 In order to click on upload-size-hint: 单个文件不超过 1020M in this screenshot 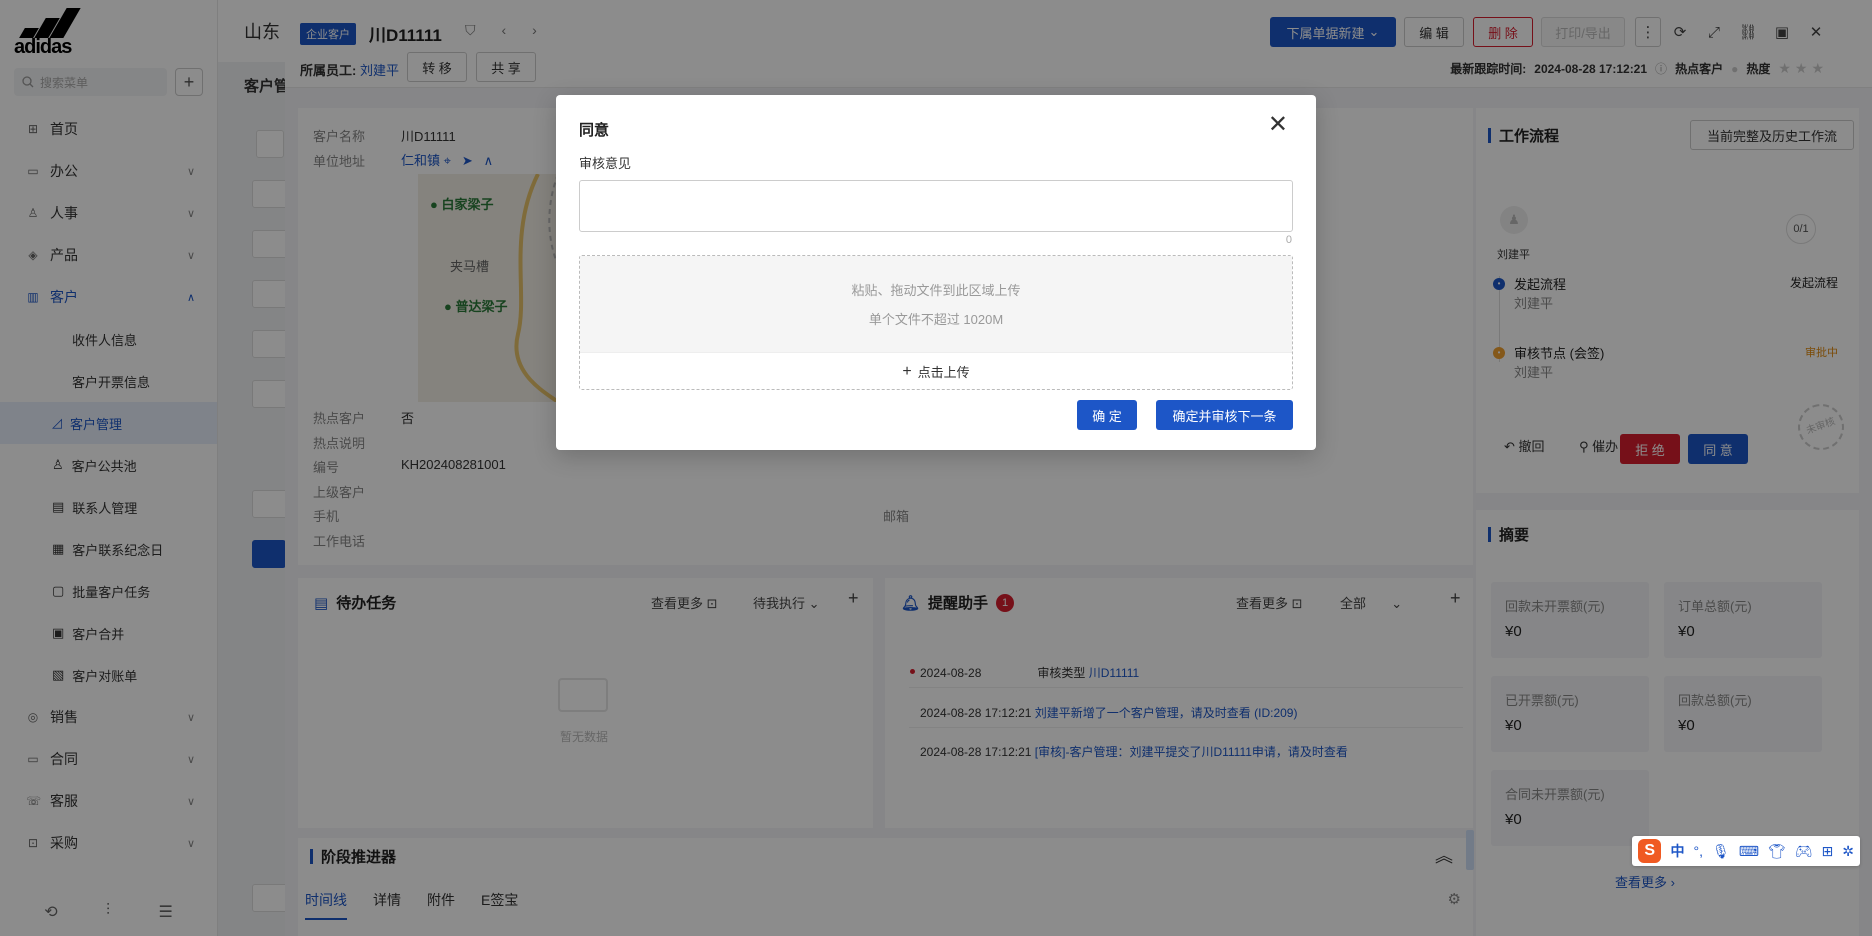, I will do `click(936, 319)`.